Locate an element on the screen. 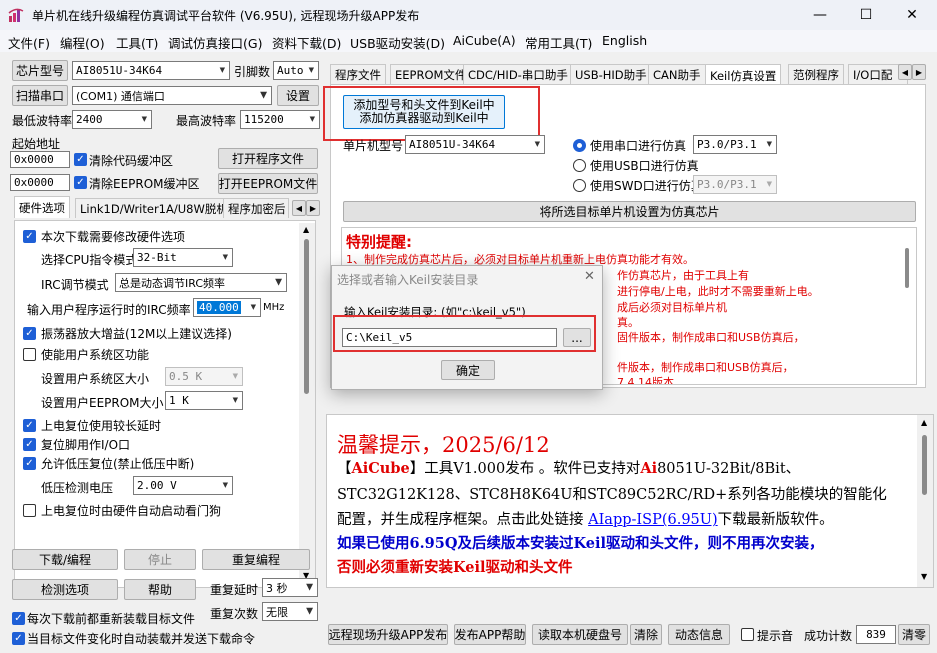 The width and height of the screenshot is (937, 653). tab-eeprom-file: EEPROM文件 is located at coordinates (431, 74).